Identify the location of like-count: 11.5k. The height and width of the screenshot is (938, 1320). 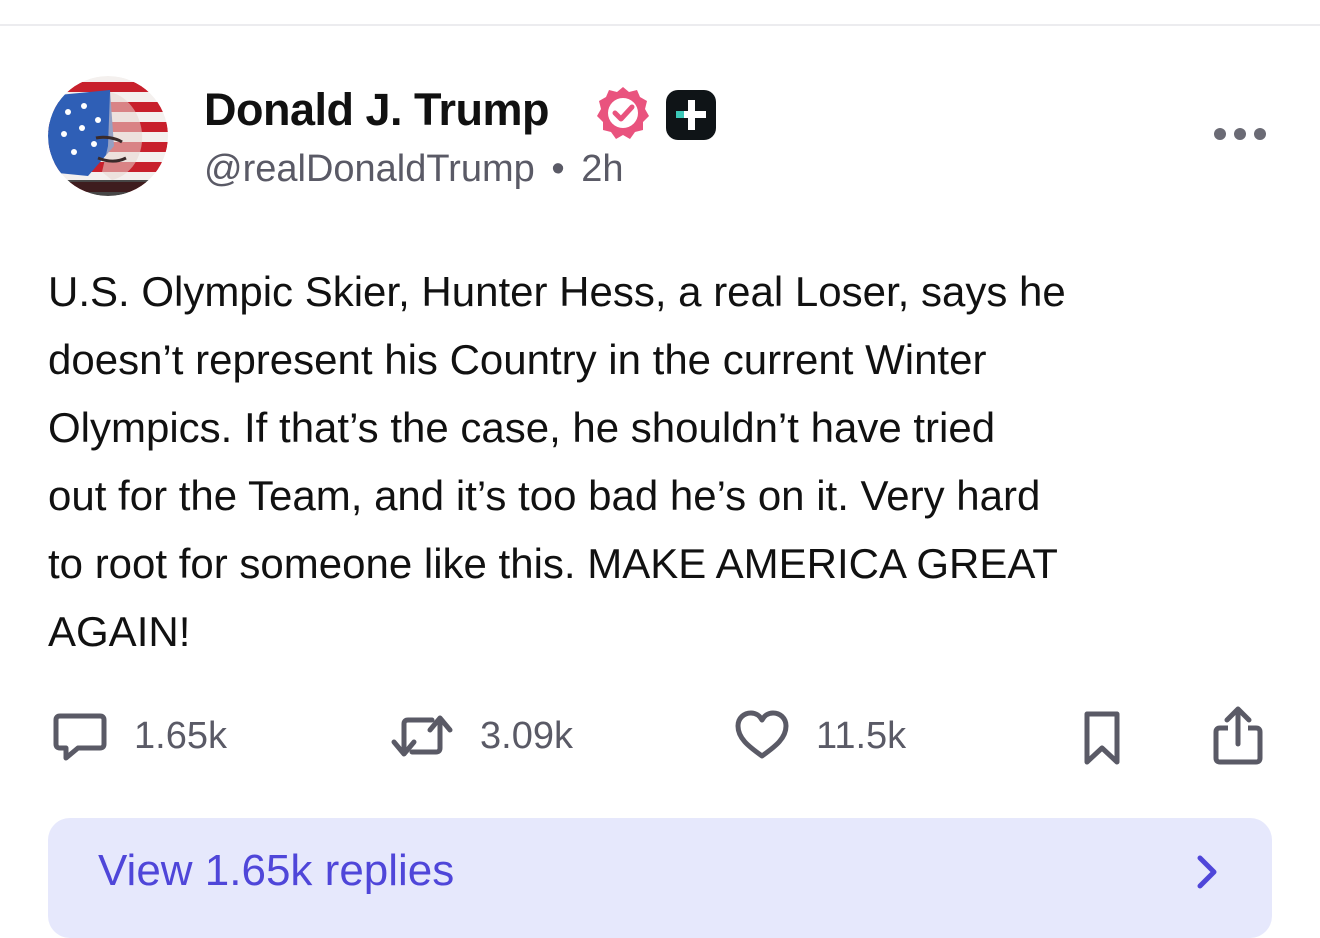
(861, 735).